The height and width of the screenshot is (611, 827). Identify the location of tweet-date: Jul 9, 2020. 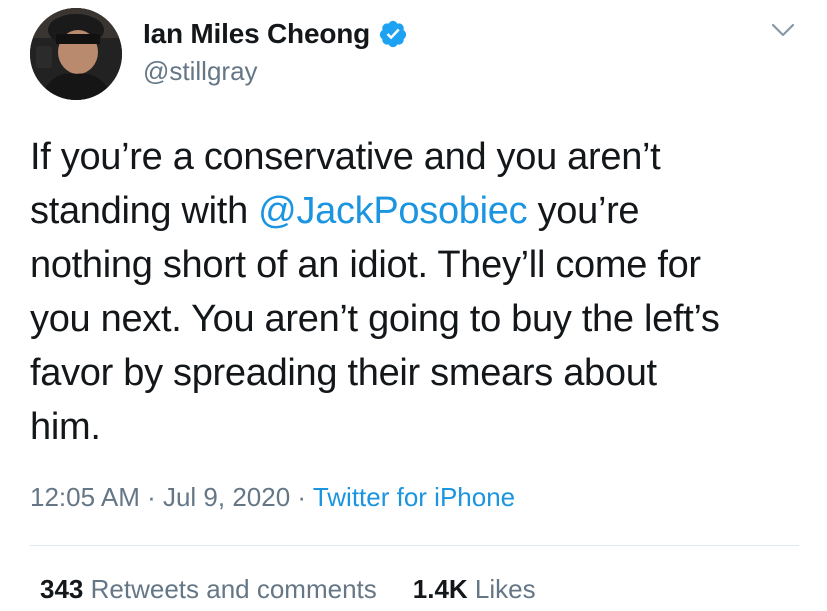
(226, 497).